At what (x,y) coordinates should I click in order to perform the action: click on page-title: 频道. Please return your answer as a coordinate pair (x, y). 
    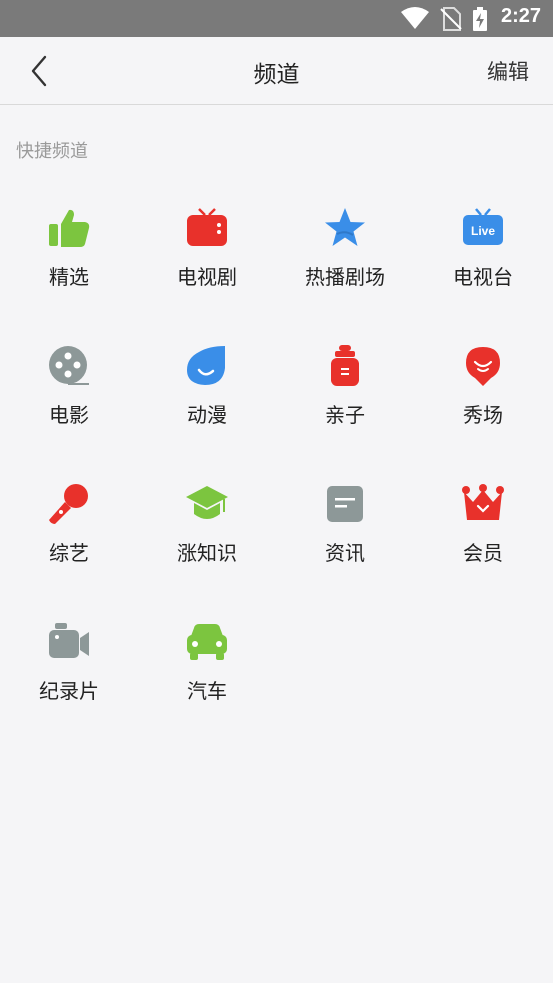
    Looking at the image, I should click on (276, 75).